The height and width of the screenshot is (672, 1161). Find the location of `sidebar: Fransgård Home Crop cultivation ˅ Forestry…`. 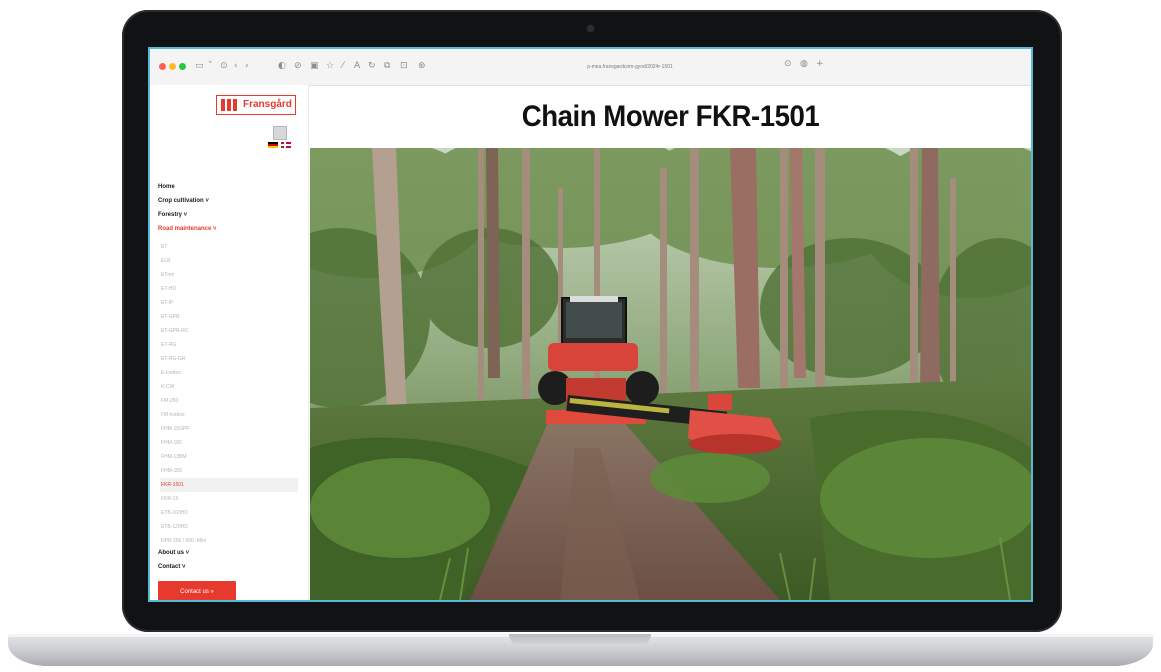

sidebar: Fransgård Home Crop cultivation ˅ Forestry… is located at coordinates (229, 342).